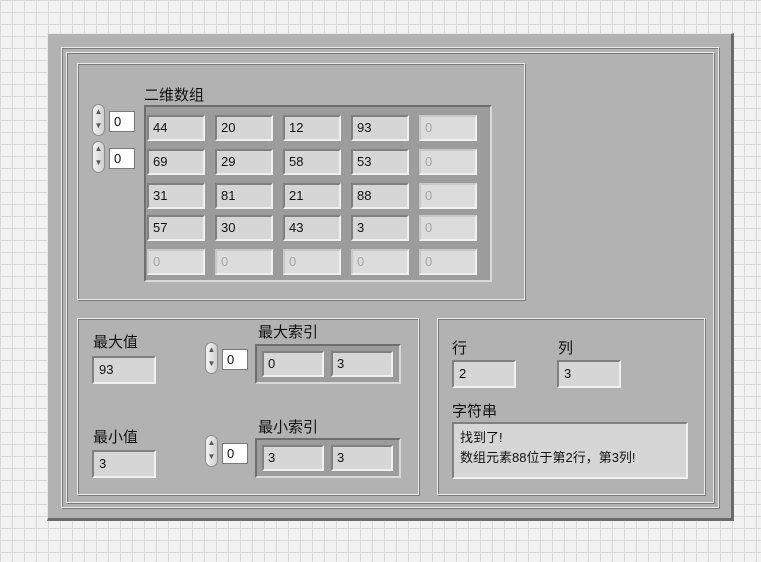 This screenshot has height=562, width=761. I want to click on max-index-input: 0, so click(235, 359).